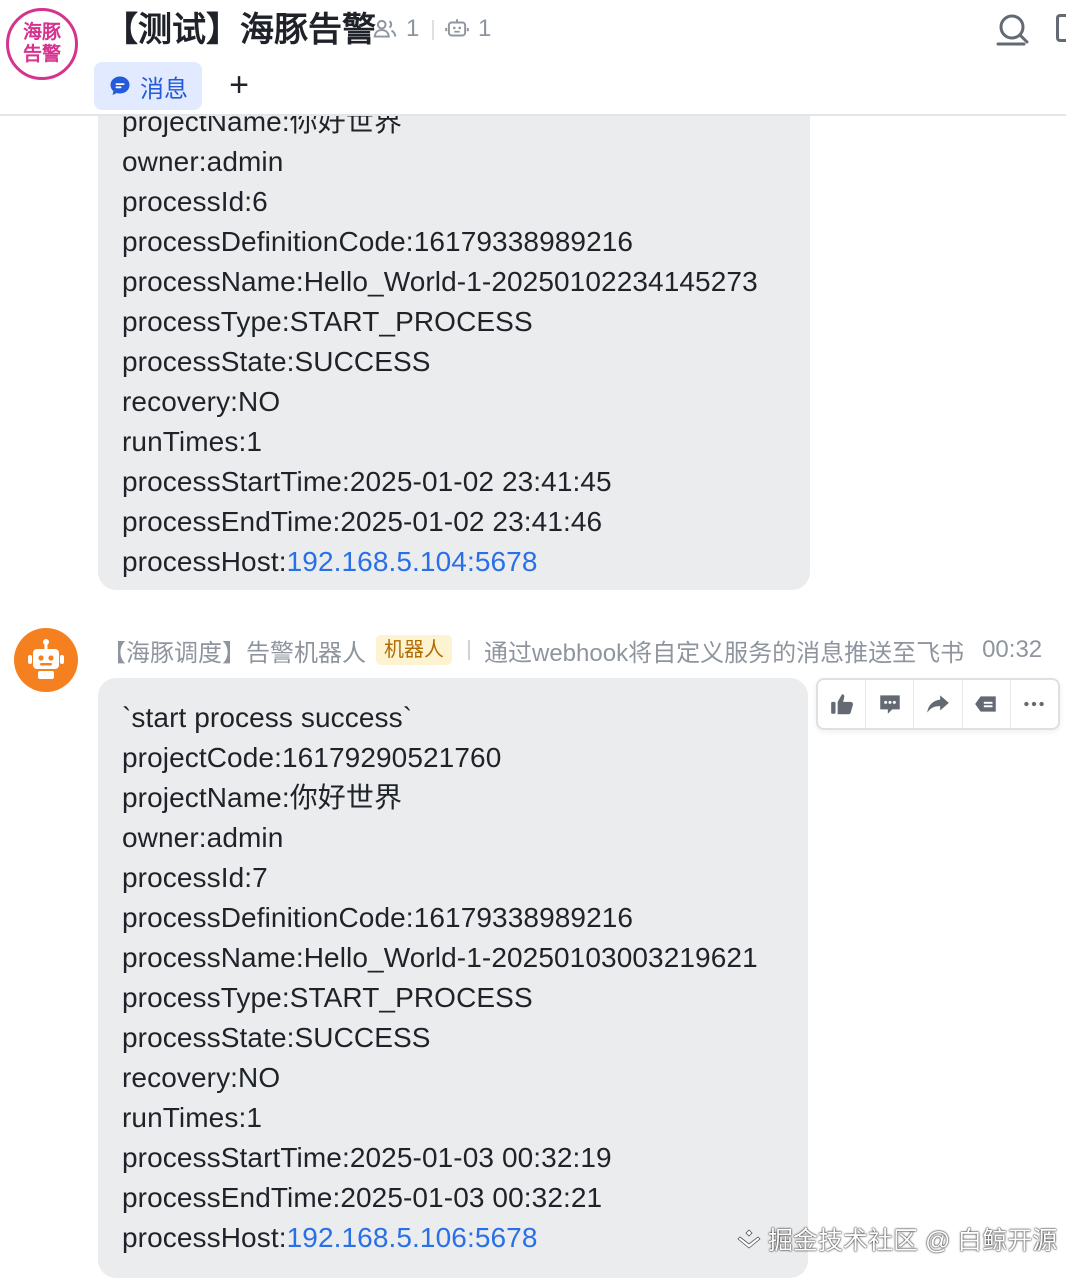 The image size is (1066, 1284). Describe the element at coordinates (724, 653) in the screenshot. I see `bot-description: 通过webhook将自定义服务的消息推送至飞书` at that location.